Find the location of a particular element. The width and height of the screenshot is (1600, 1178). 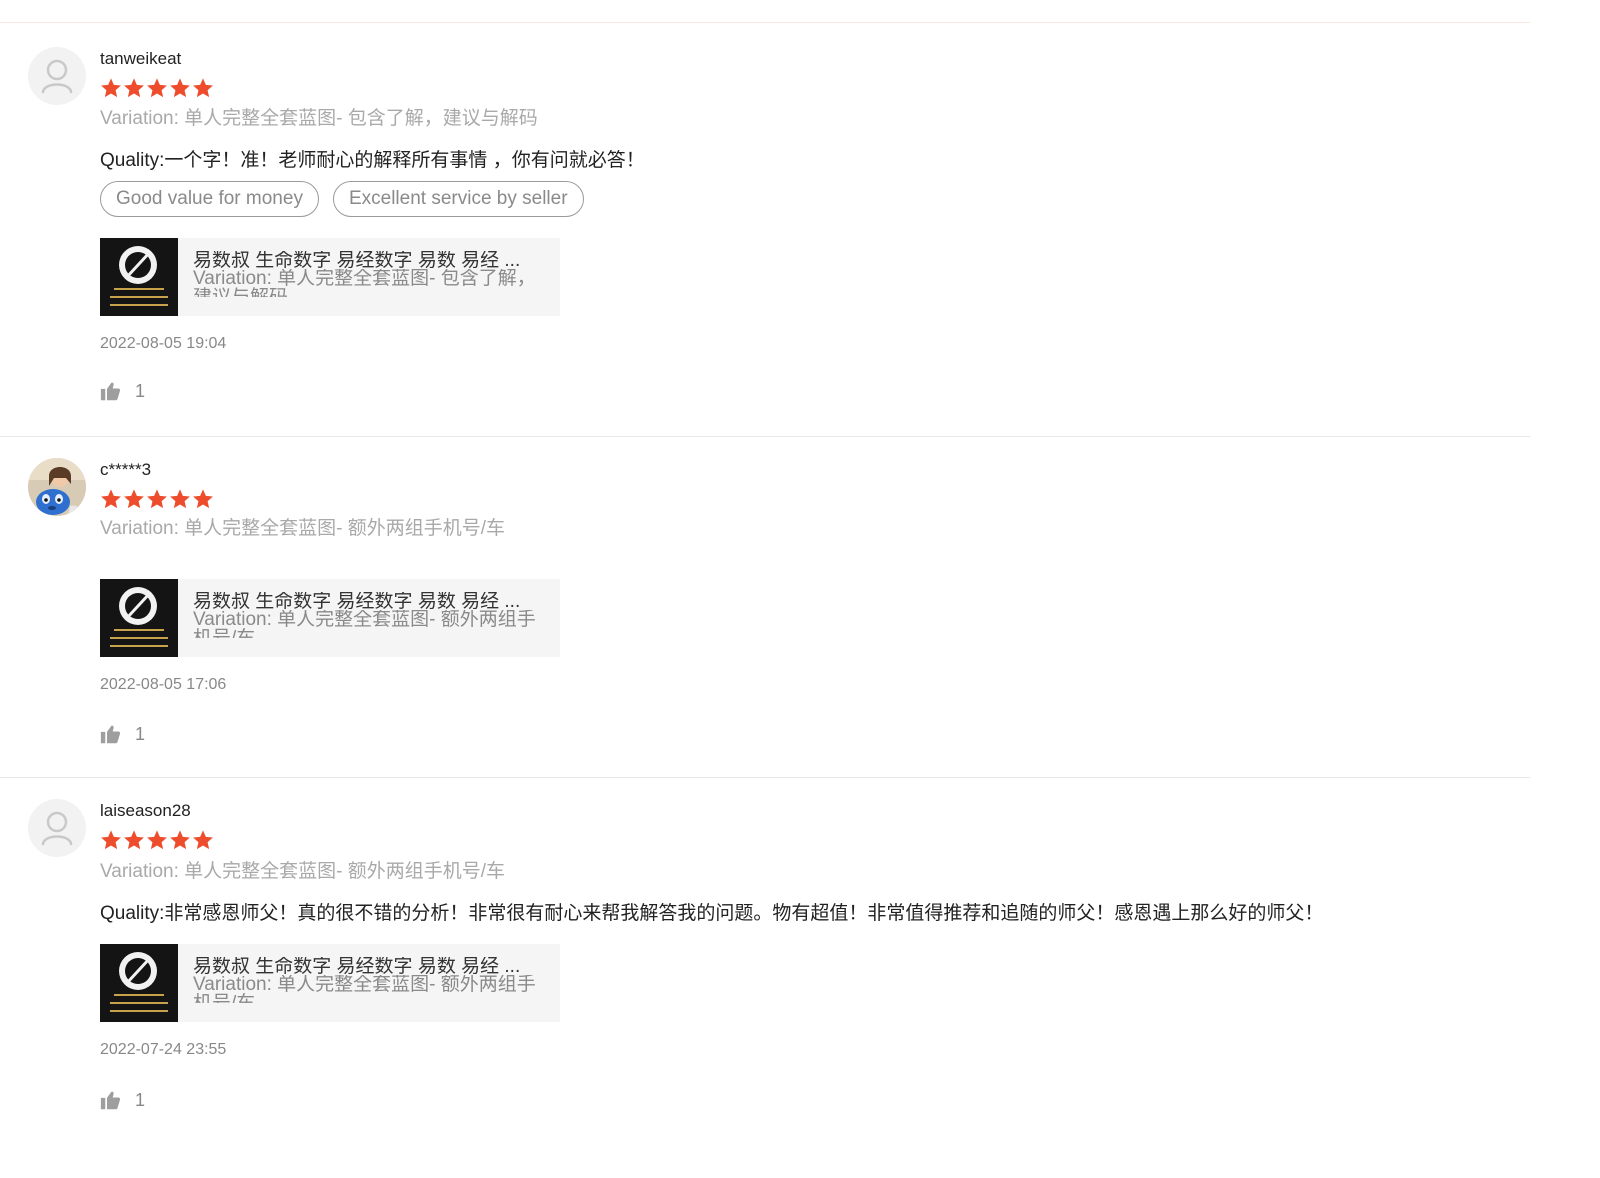

section-top-divider is located at coordinates (765, 22).